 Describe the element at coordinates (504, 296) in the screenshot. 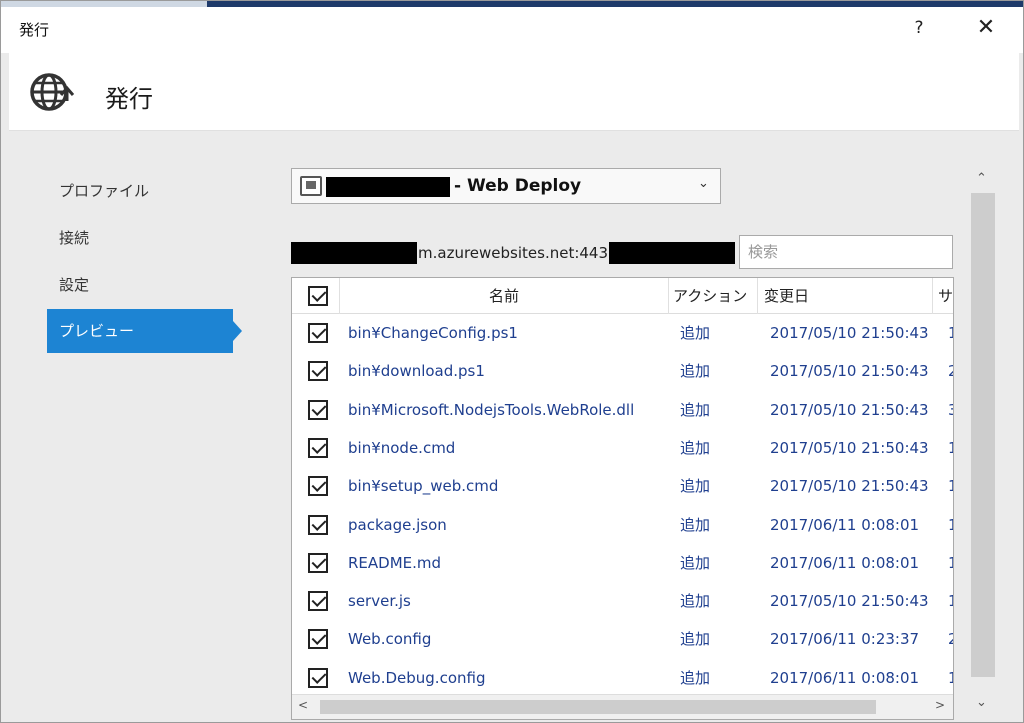

I see `column-header-name: 名前` at that location.